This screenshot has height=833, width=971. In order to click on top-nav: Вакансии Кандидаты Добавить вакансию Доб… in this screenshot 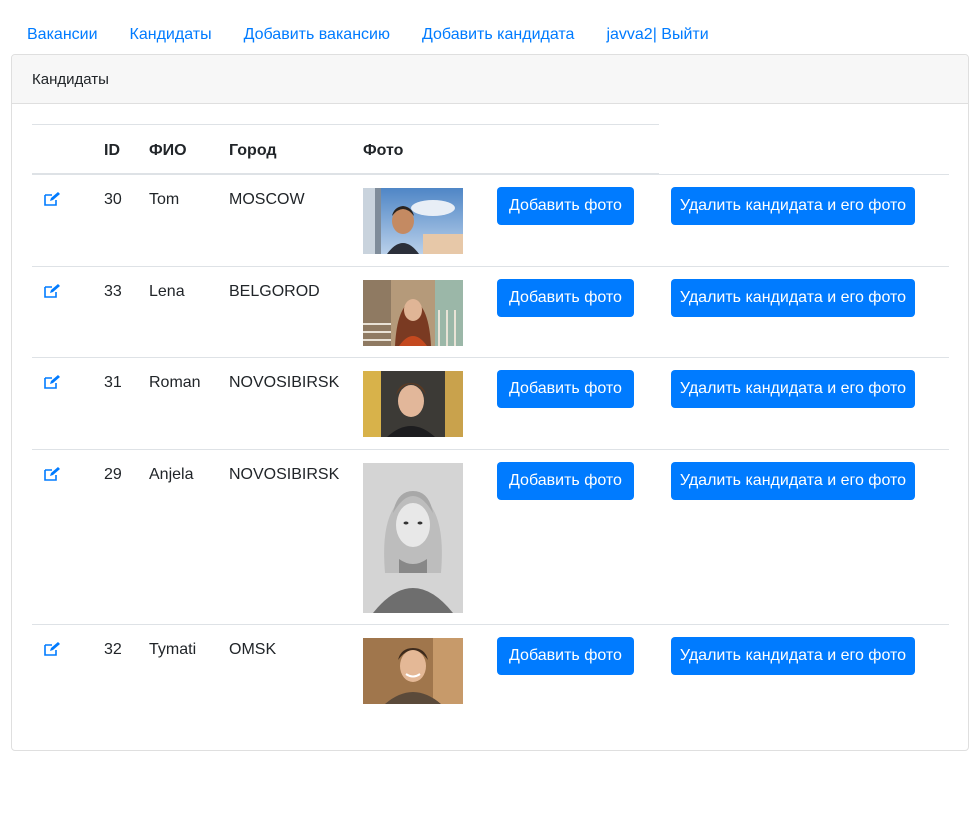, I will do `click(368, 35)`.